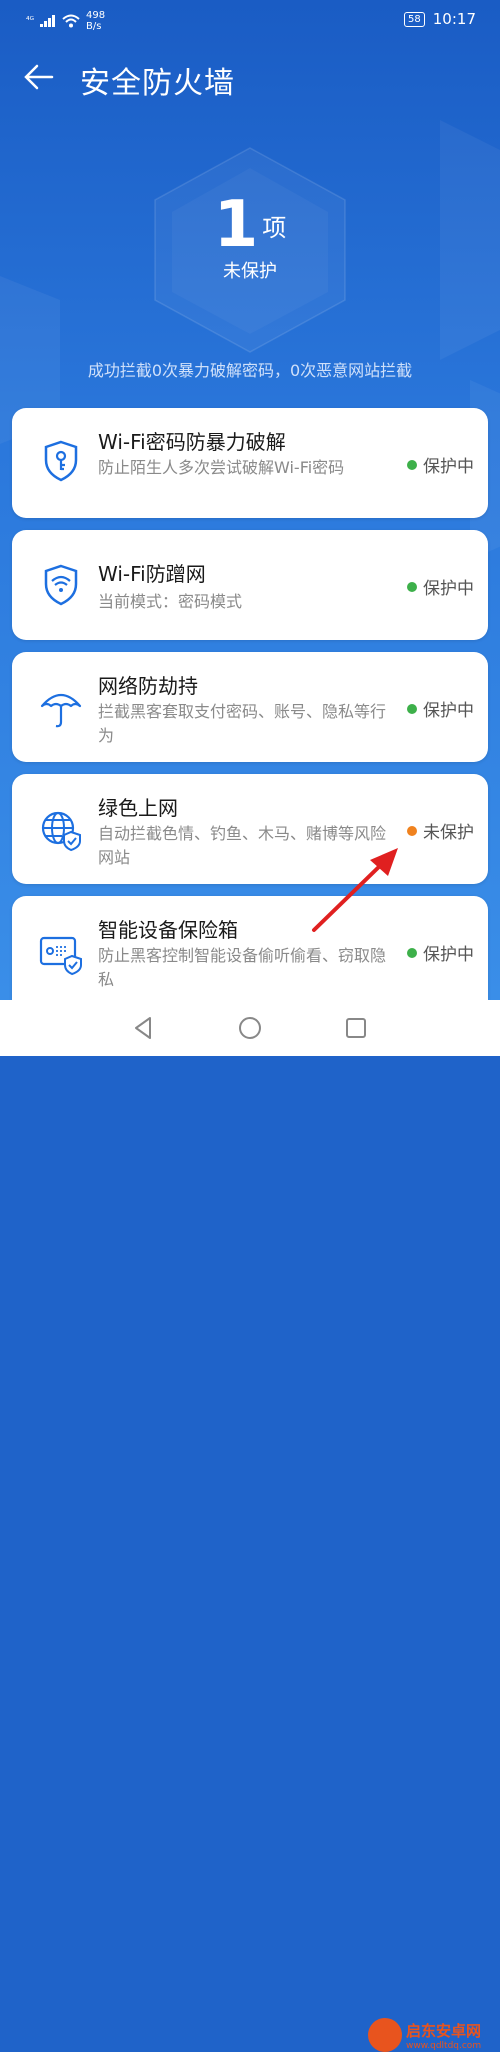 Image resolution: width=500 pixels, height=2052 pixels. What do you see at coordinates (414, 19) in the screenshot?
I see `battery-icon: 58` at bounding box center [414, 19].